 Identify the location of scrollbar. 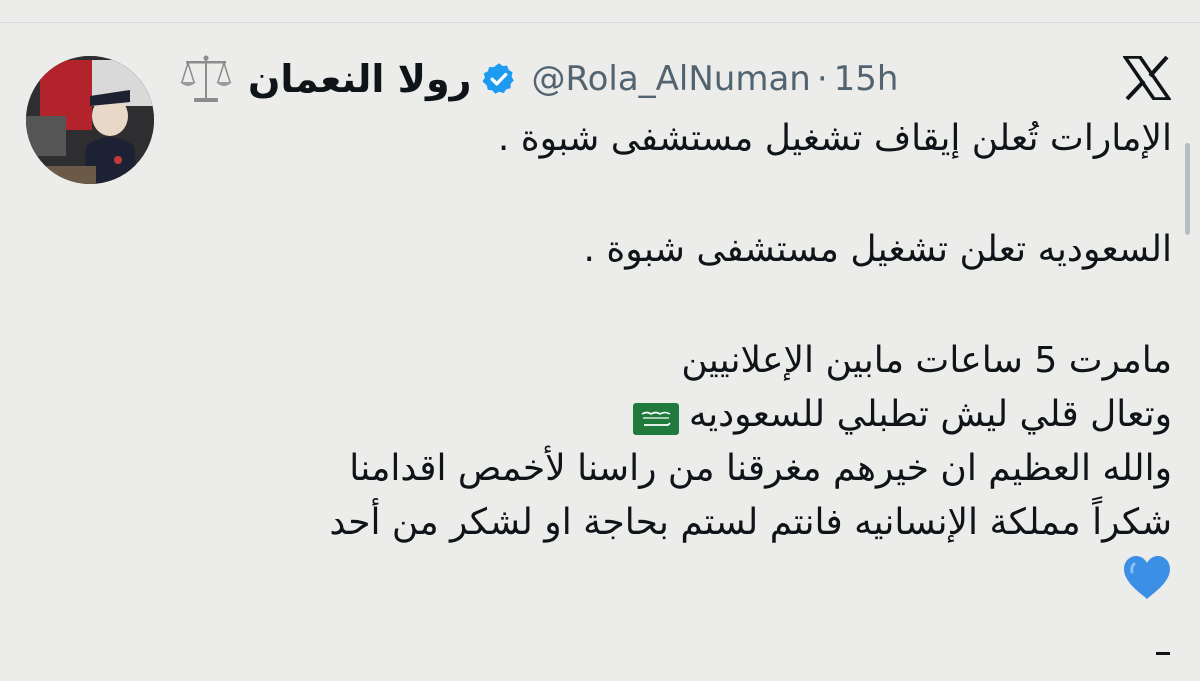
(1187, 189).